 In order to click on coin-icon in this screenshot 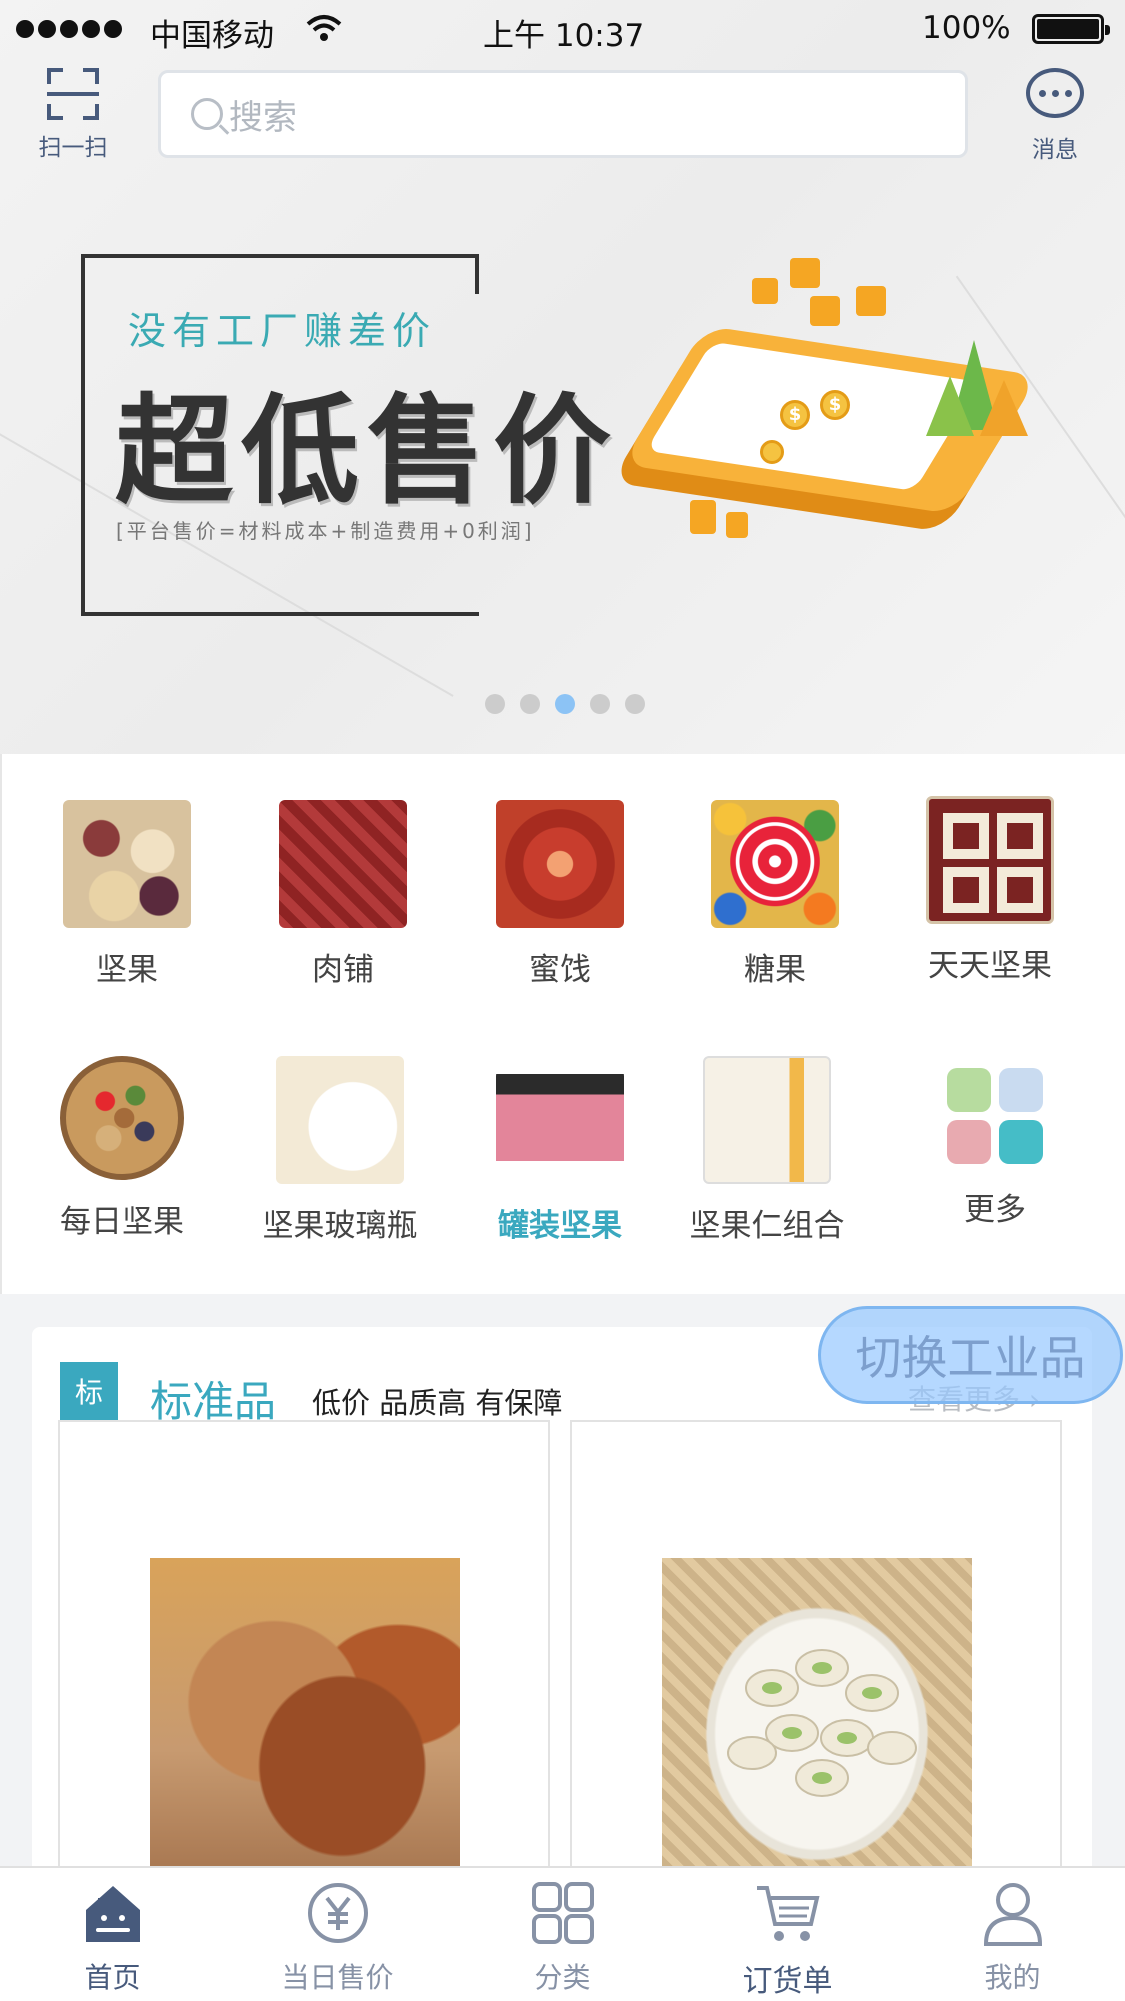, I will do `click(772, 452)`.